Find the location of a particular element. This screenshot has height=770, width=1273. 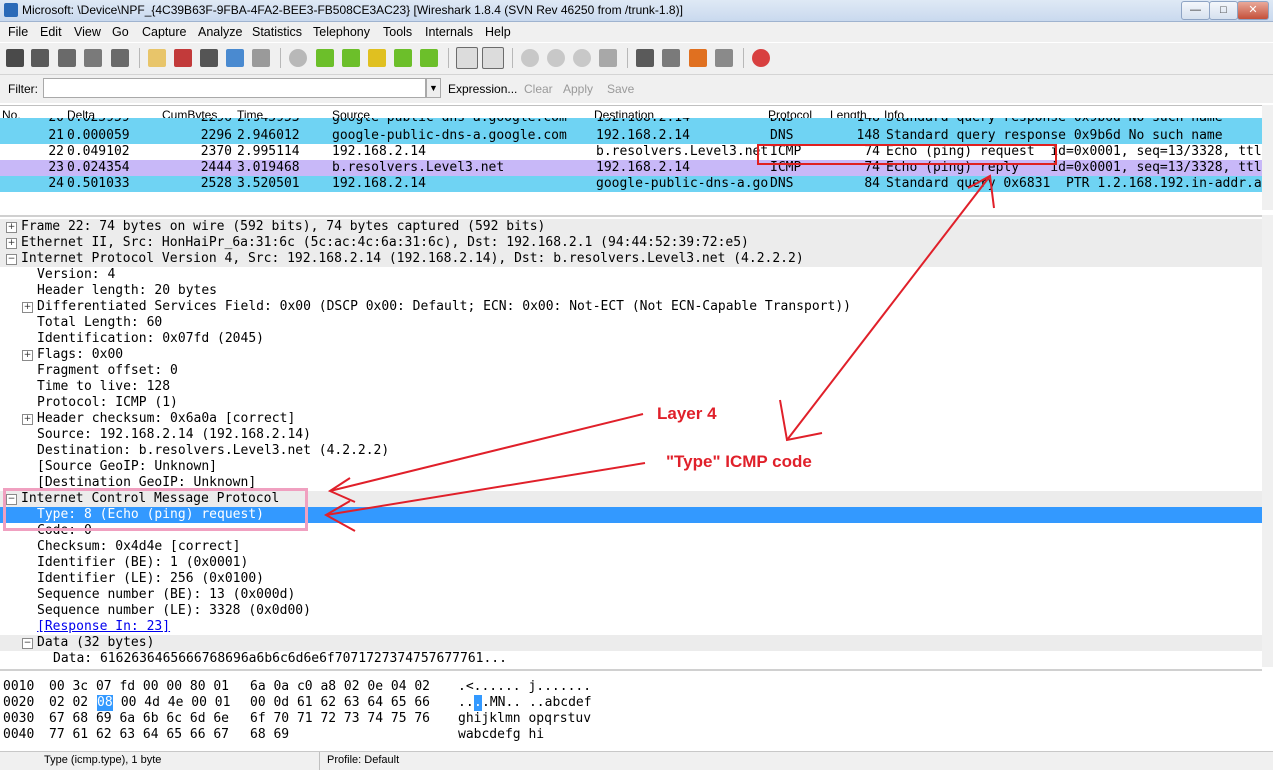

arrow-to-request is located at coordinates (888, 308).